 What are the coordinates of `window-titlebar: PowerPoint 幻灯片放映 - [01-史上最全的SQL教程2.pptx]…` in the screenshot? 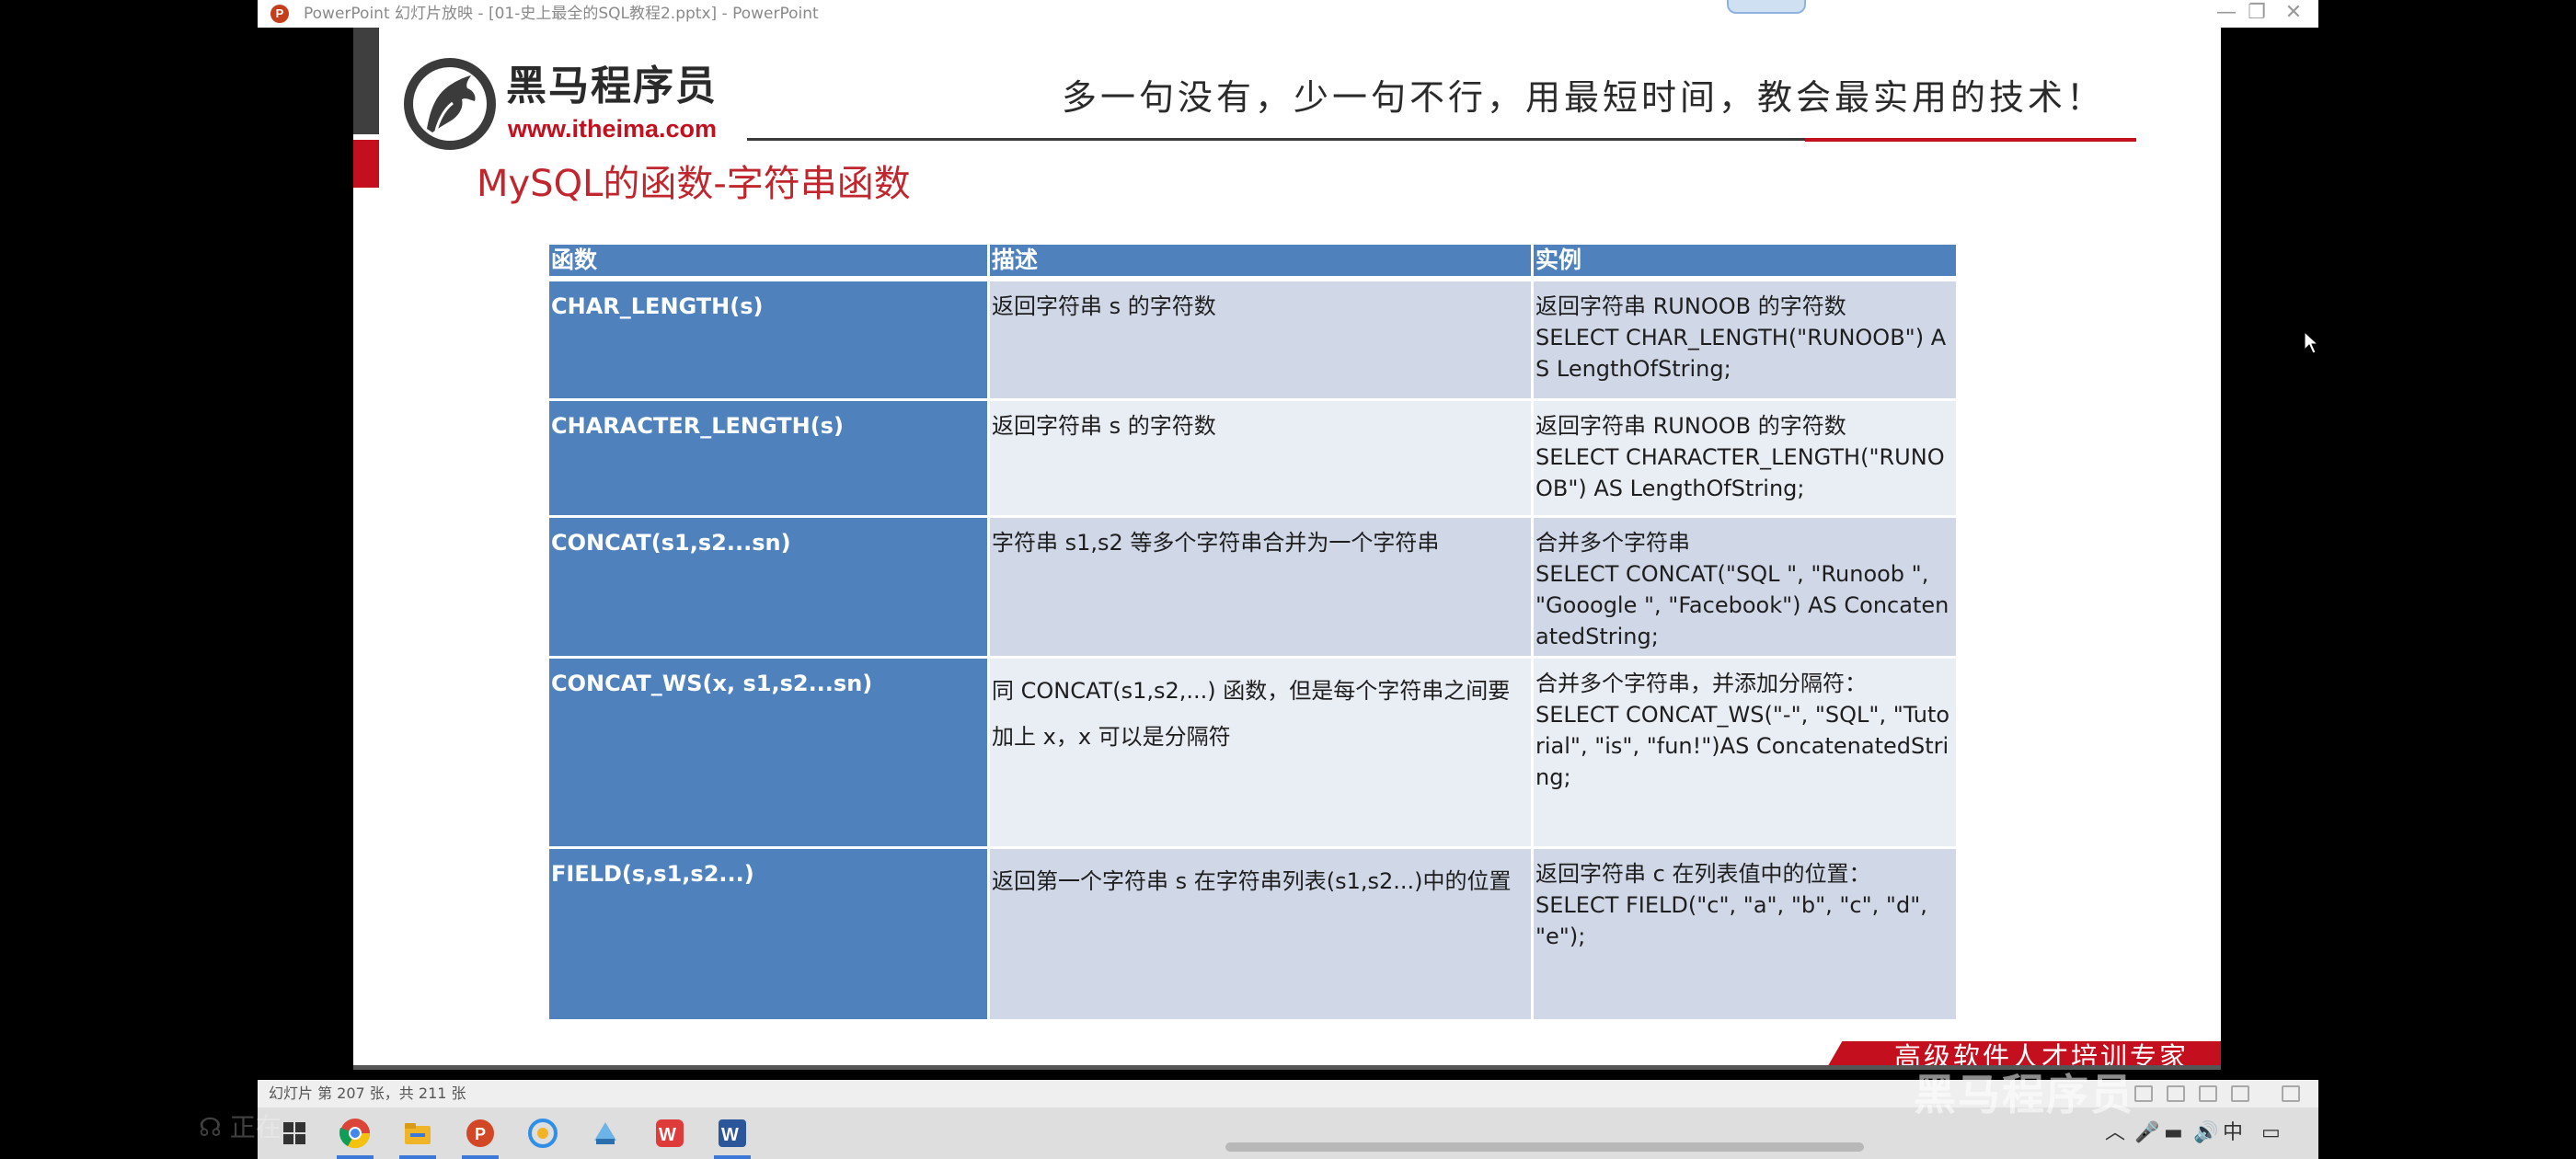 It's located at (1288, 14).